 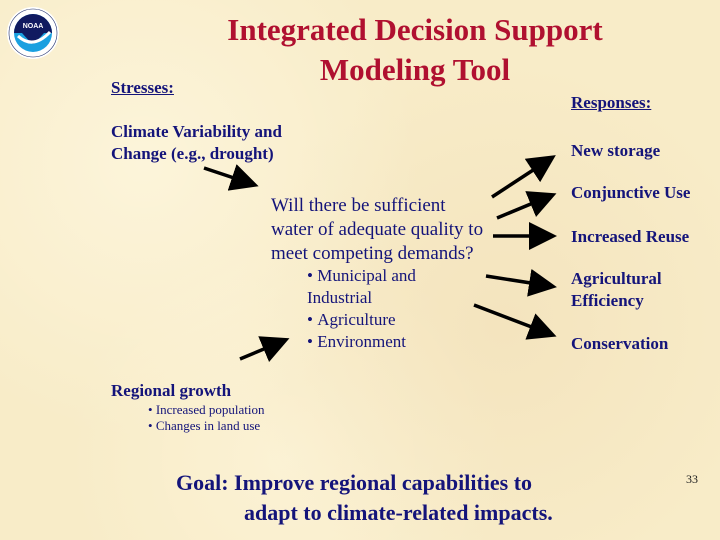 What do you see at coordinates (523, 177) in the screenshot?
I see `arrow-to-new-storage` at bounding box center [523, 177].